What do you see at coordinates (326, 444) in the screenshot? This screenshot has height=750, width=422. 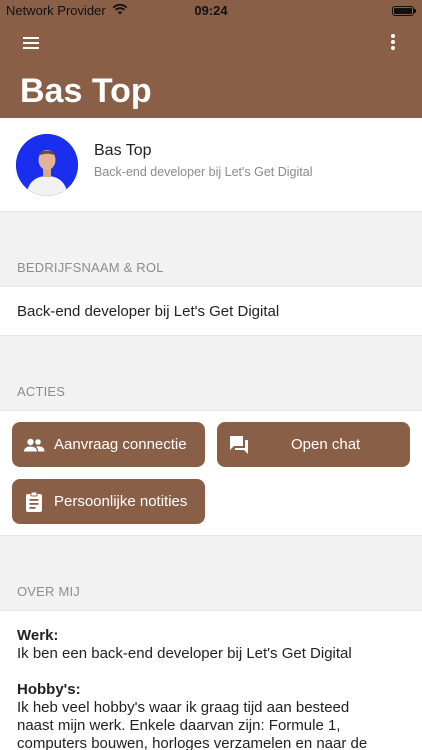 I see `open-chat-label: Open chat` at bounding box center [326, 444].